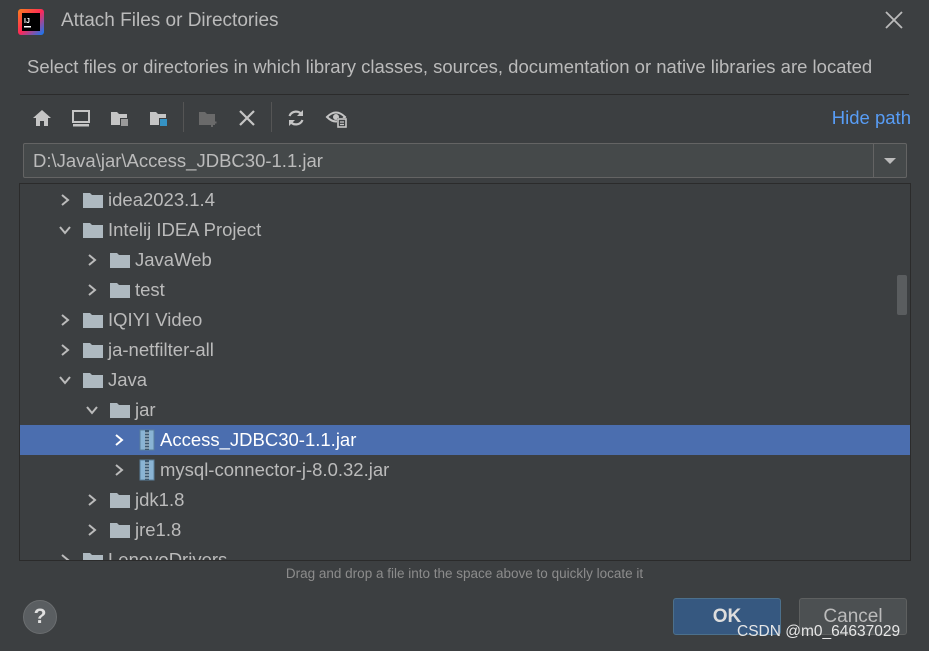 Image resolution: width=929 pixels, height=651 pixels. I want to click on tree-row-label: jar, so click(145, 409).